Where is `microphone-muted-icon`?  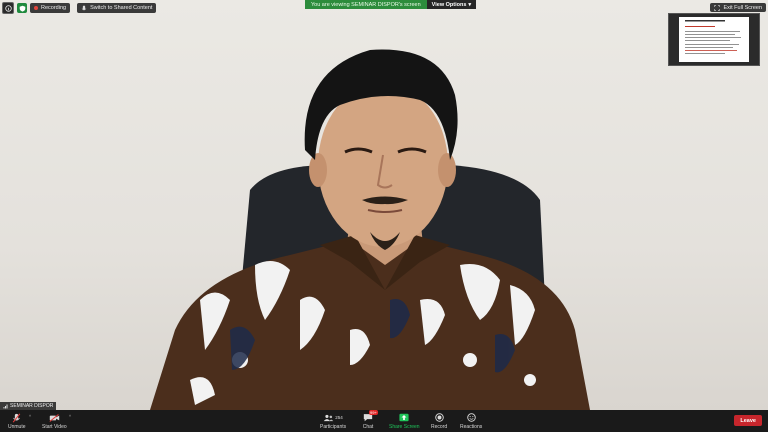 microphone-muted-icon is located at coordinates (16, 417).